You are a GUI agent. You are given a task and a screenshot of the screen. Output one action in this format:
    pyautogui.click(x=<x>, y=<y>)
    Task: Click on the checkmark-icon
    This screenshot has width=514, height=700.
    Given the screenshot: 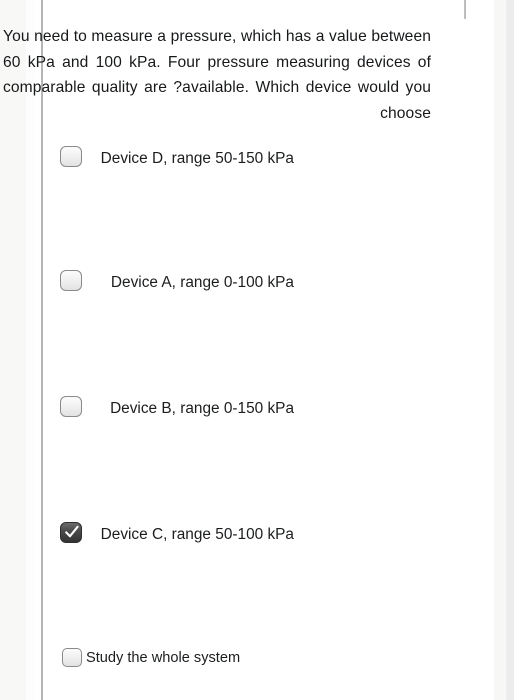 What is the action you would take?
    pyautogui.click(x=72, y=531)
    